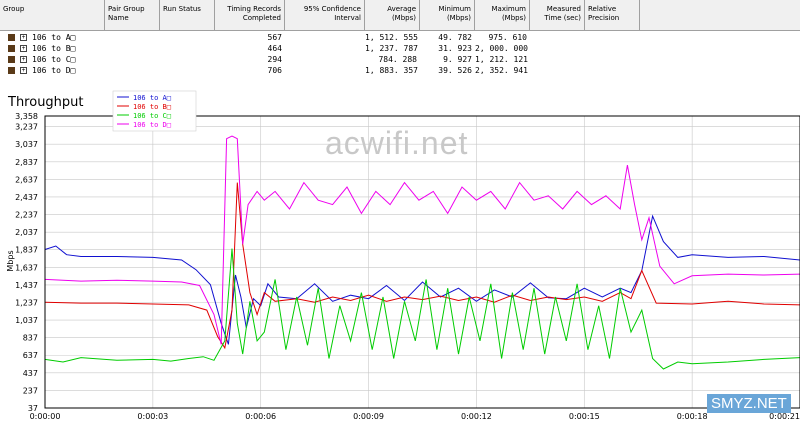 The width and height of the screenshot is (800, 429). What do you see at coordinates (274, 59) in the screenshot?
I see `cell-records: 294` at bounding box center [274, 59].